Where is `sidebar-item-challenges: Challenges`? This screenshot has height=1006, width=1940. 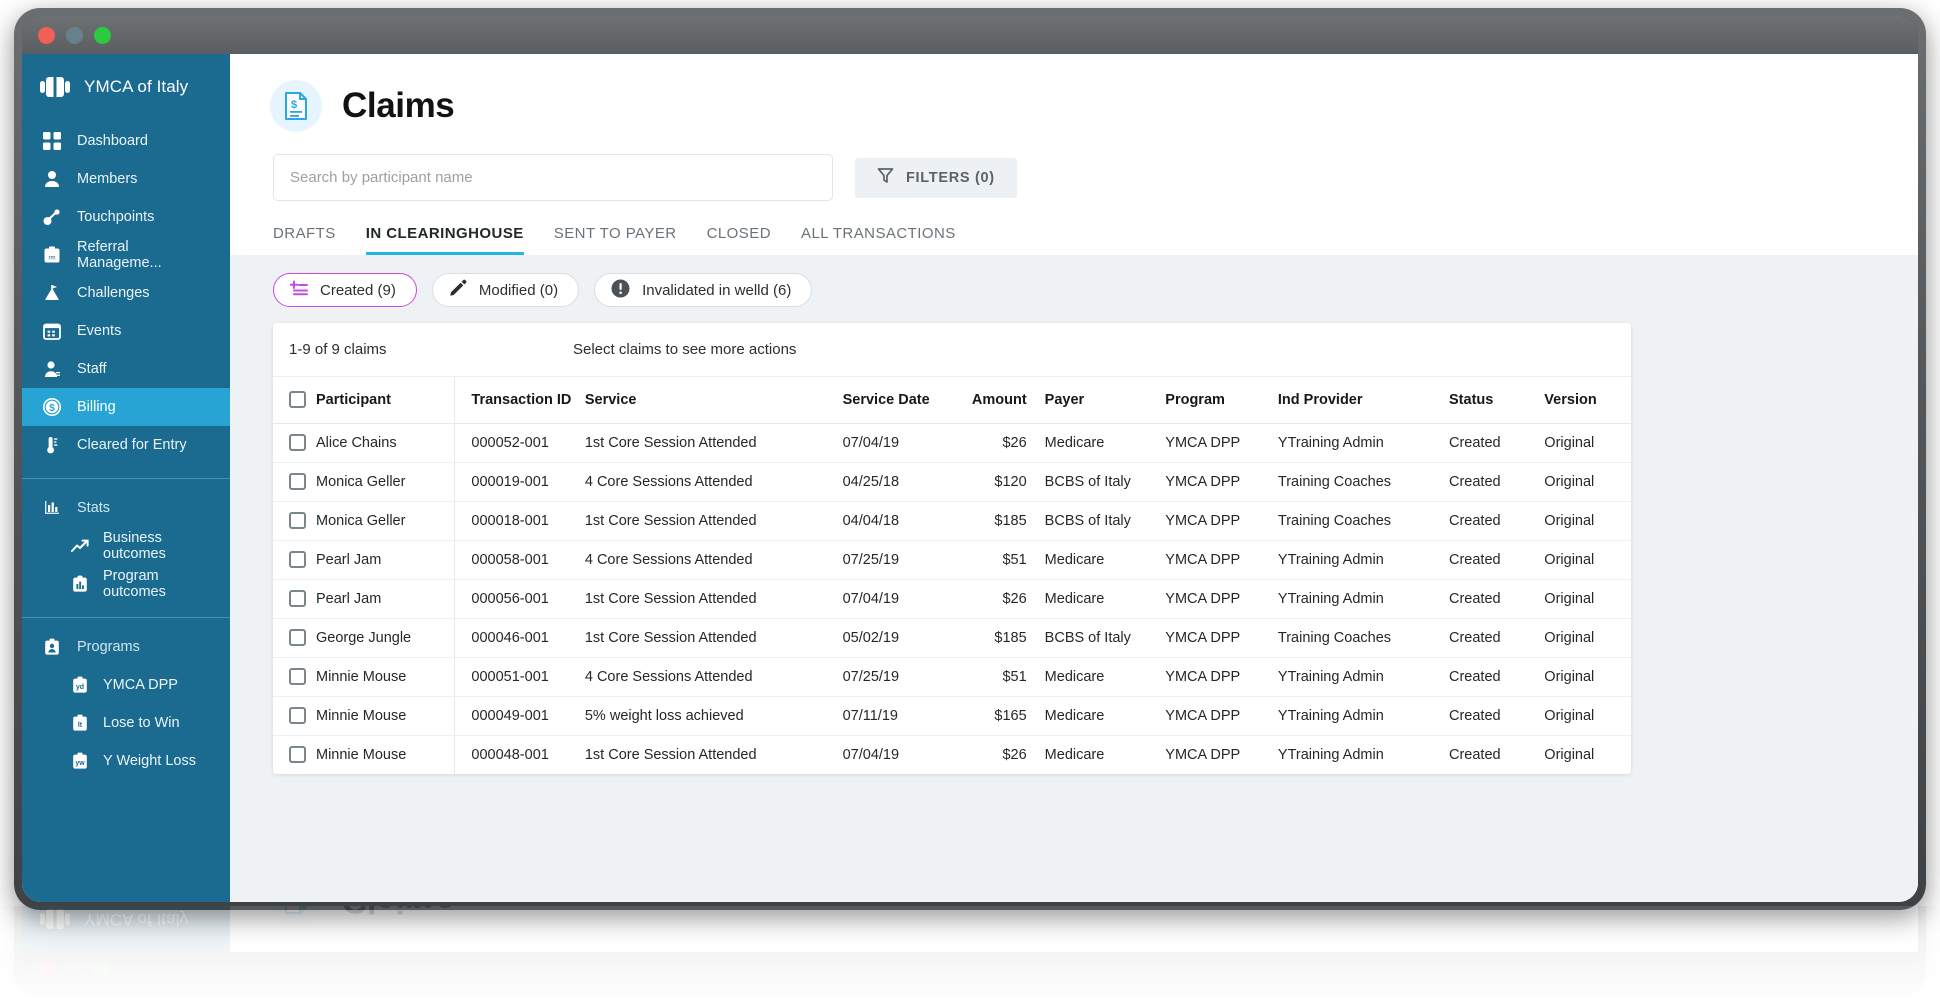 sidebar-item-challenges: Challenges is located at coordinates (126, 293).